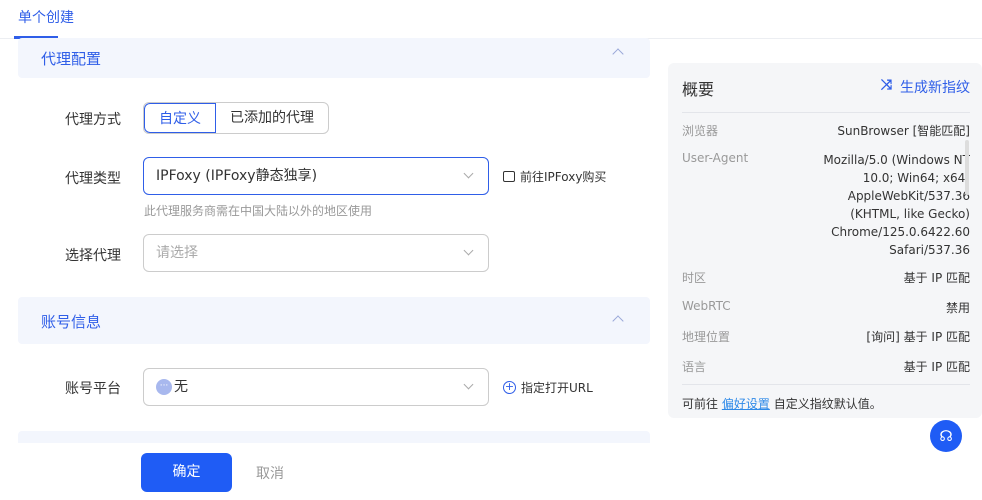 Image resolution: width=982 pixels, height=500 pixels. Describe the element at coordinates (509, 387) in the screenshot. I see `plus-circle-icon: +` at that location.